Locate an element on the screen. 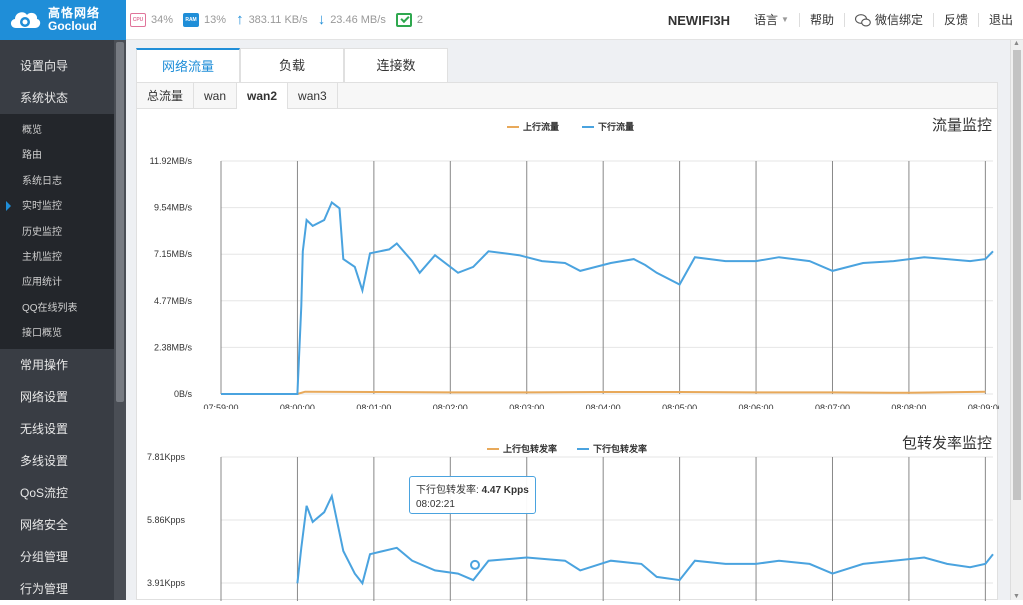 The width and height of the screenshot is (1023, 605). download-rate: ↓ 23.46 MB/s is located at coordinates (351, 19).